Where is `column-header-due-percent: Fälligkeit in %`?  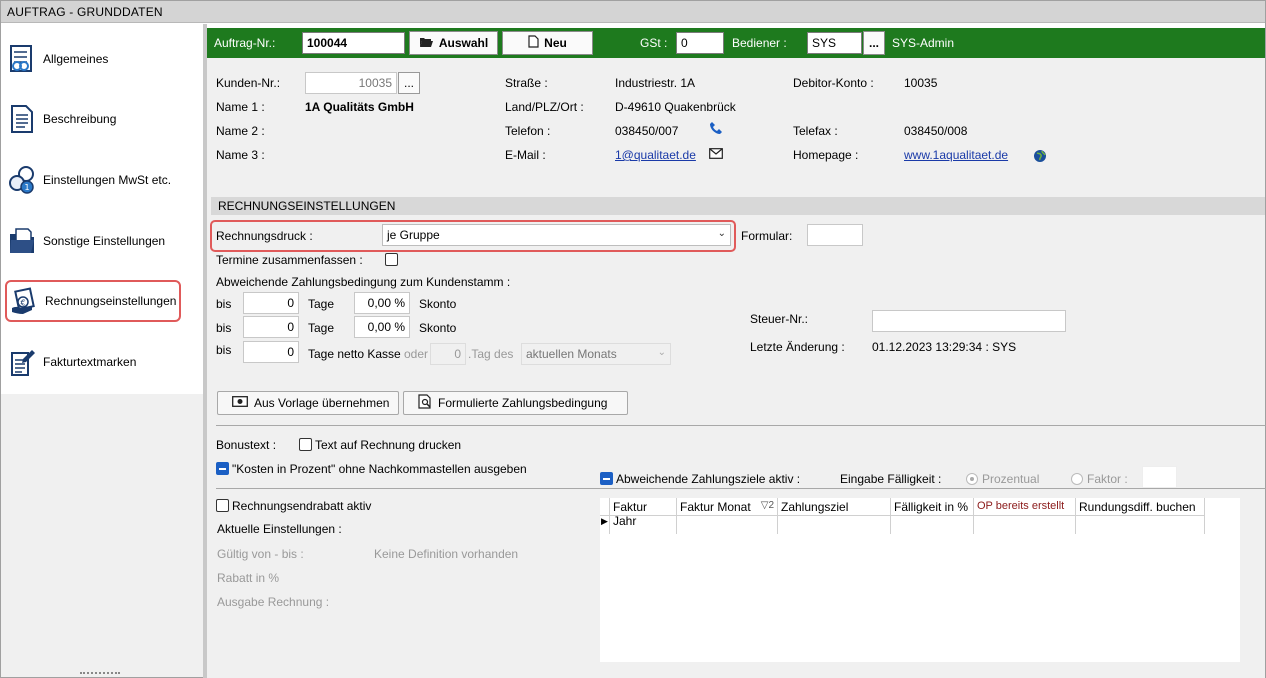
column-header-due-percent: Fälligkeit in % is located at coordinates (932, 516).